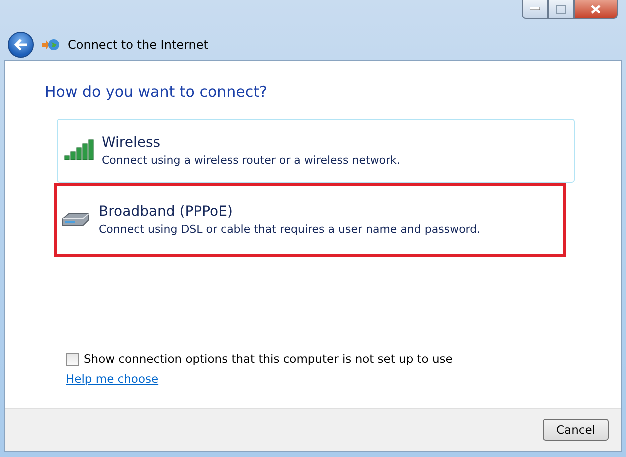 Image resolution: width=626 pixels, height=457 pixels. I want to click on checkbox-label: Show connection options that this computer is not set up to use, so click(268, 359).